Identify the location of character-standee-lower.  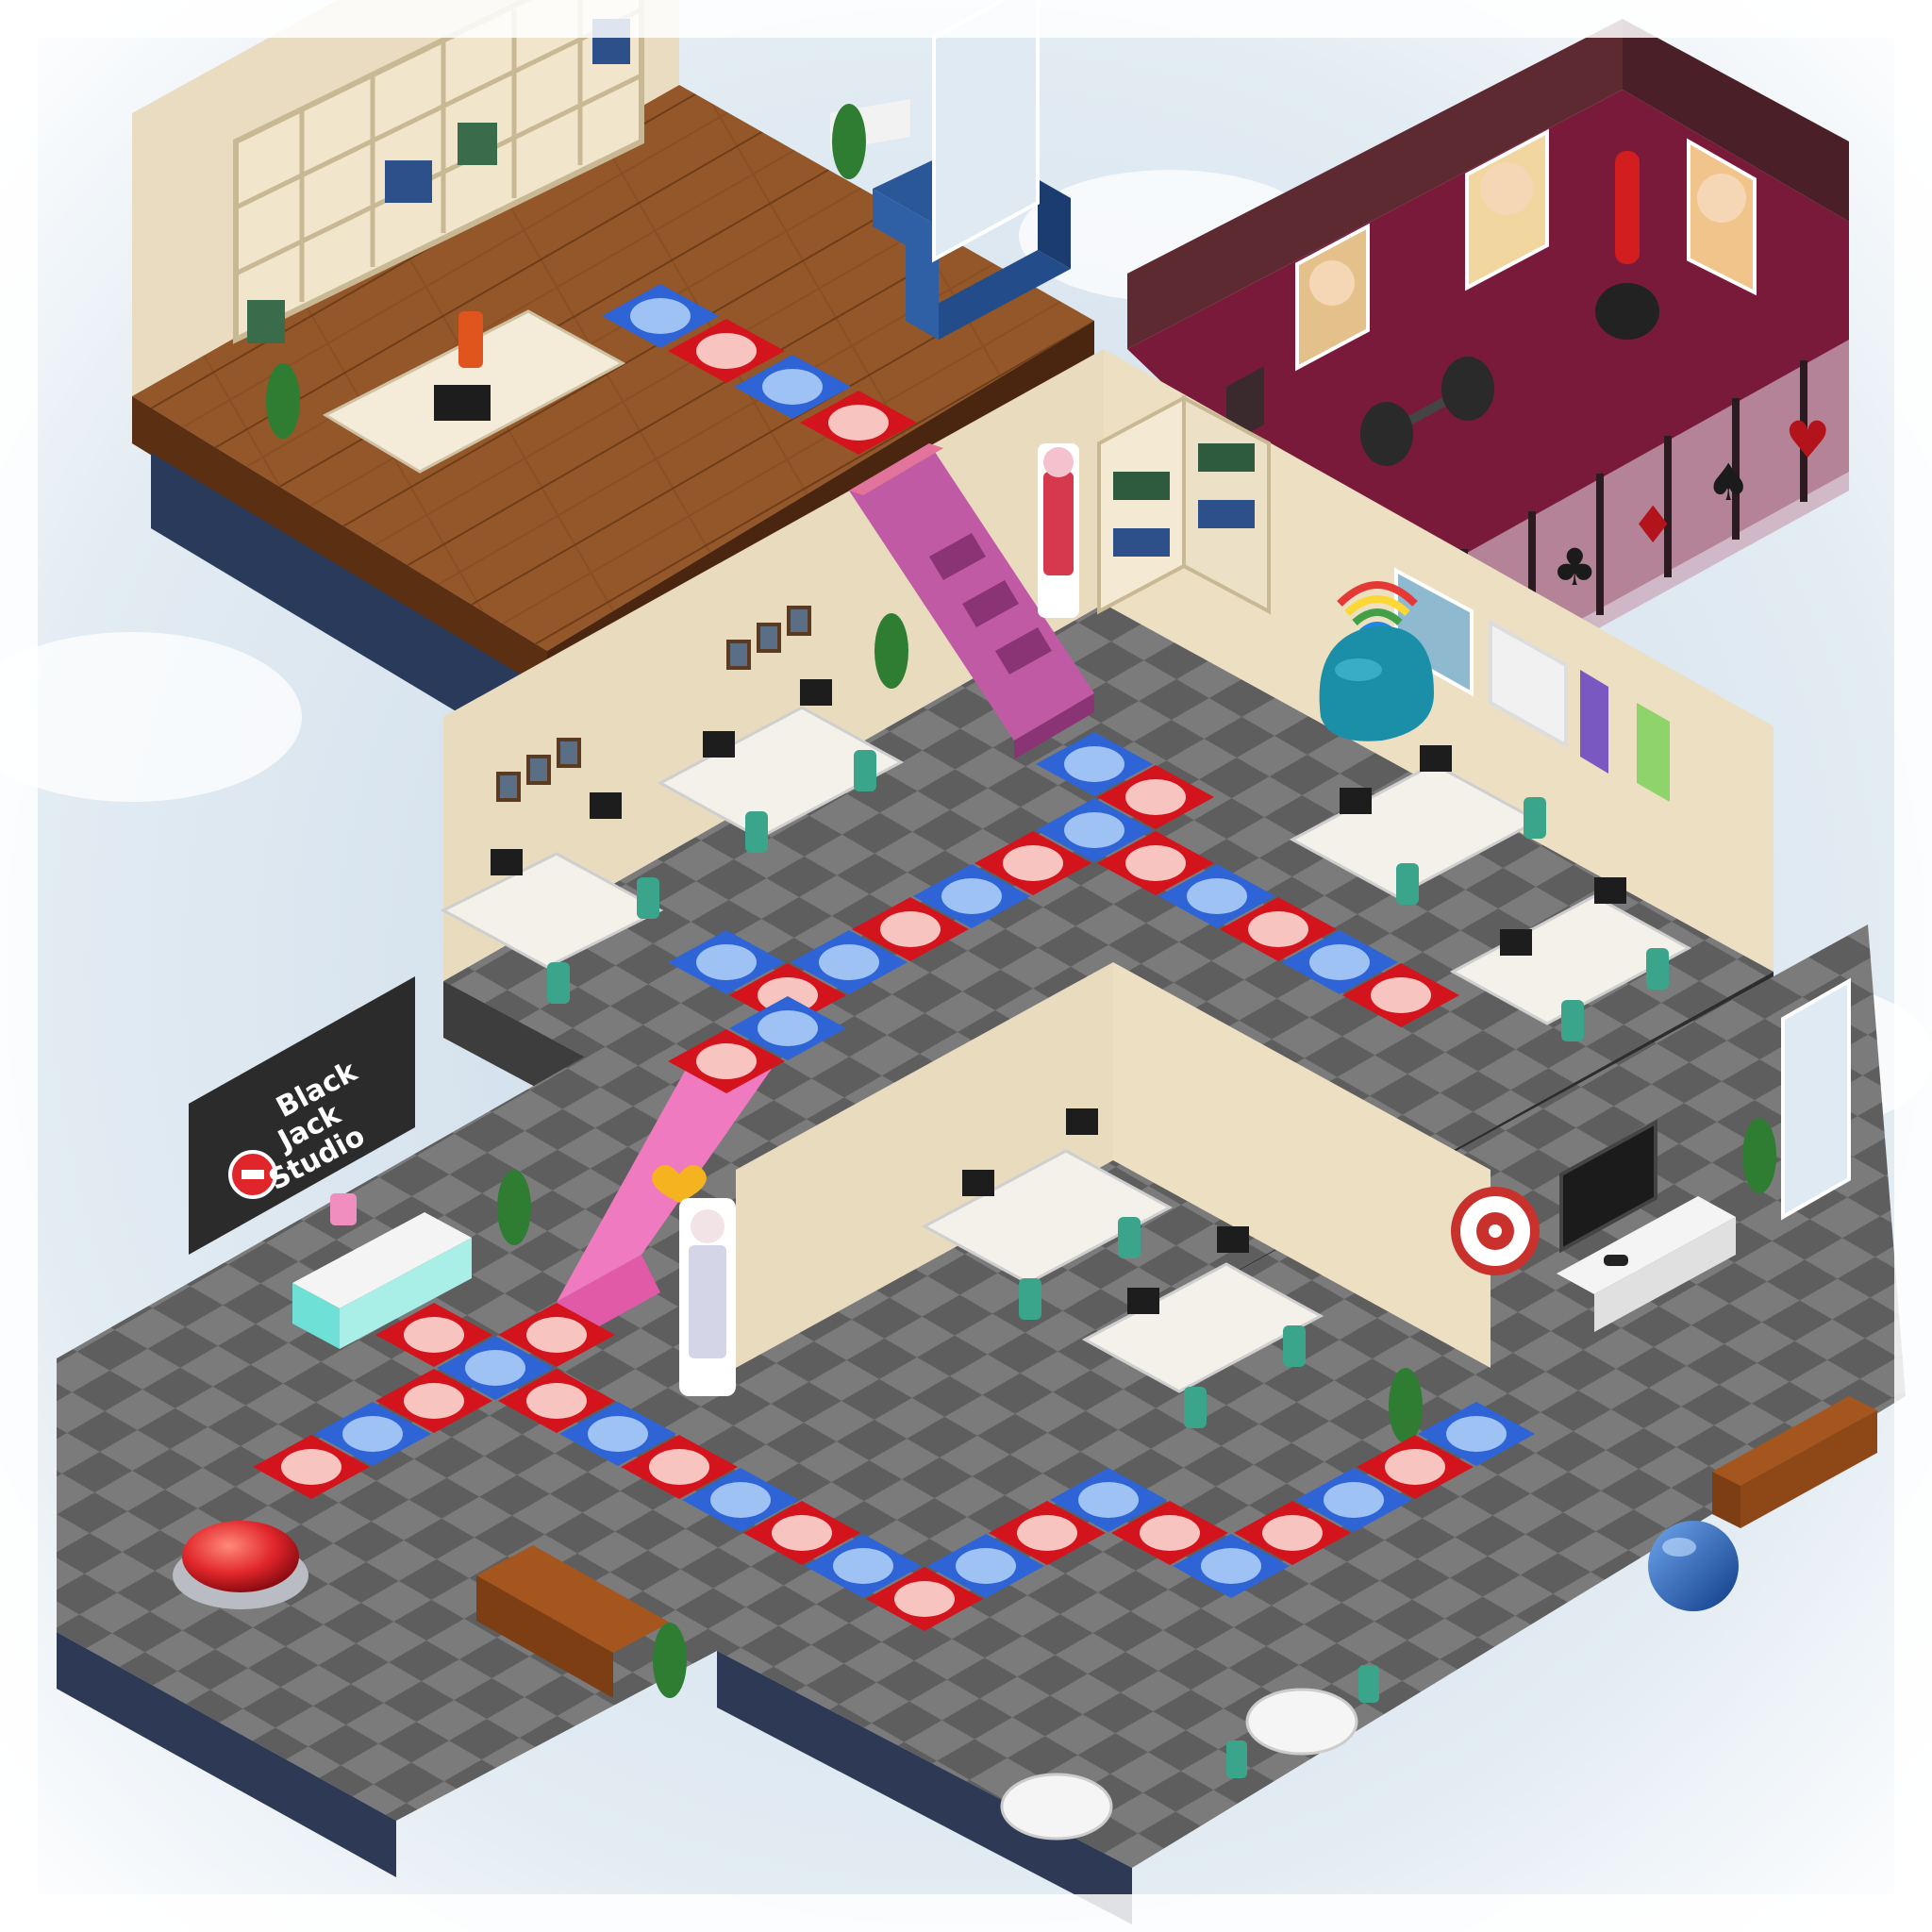
(708, 1297).